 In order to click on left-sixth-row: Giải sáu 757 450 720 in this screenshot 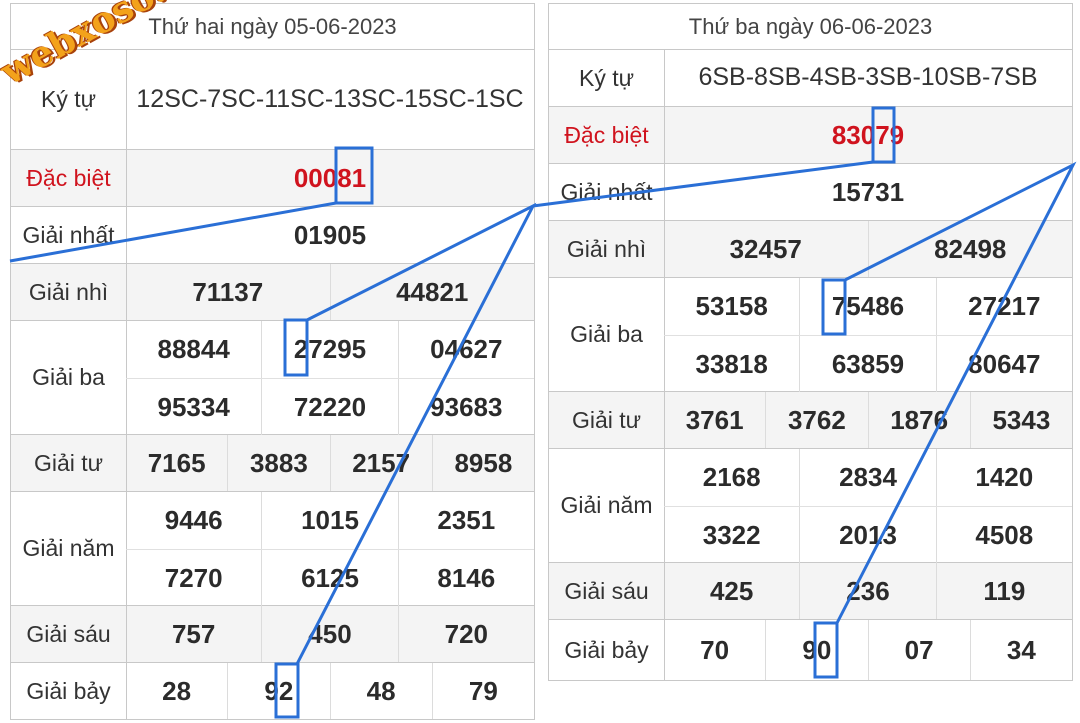, I will do `click(272, 634)`.